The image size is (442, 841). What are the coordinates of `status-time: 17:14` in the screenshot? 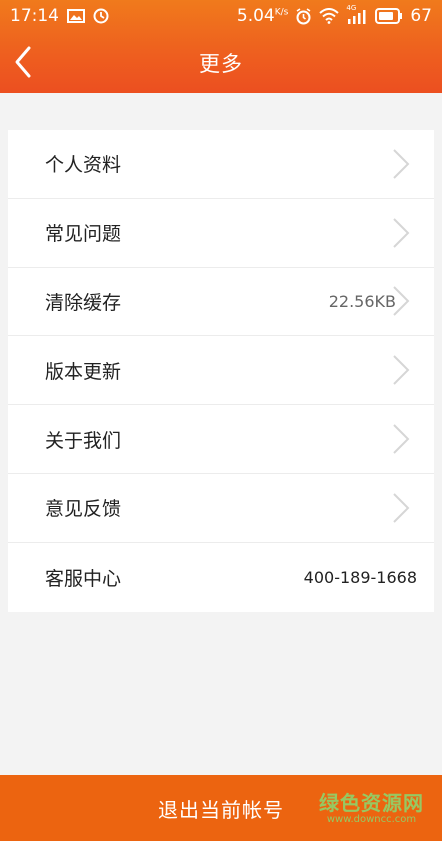 It's located at (34, 16).